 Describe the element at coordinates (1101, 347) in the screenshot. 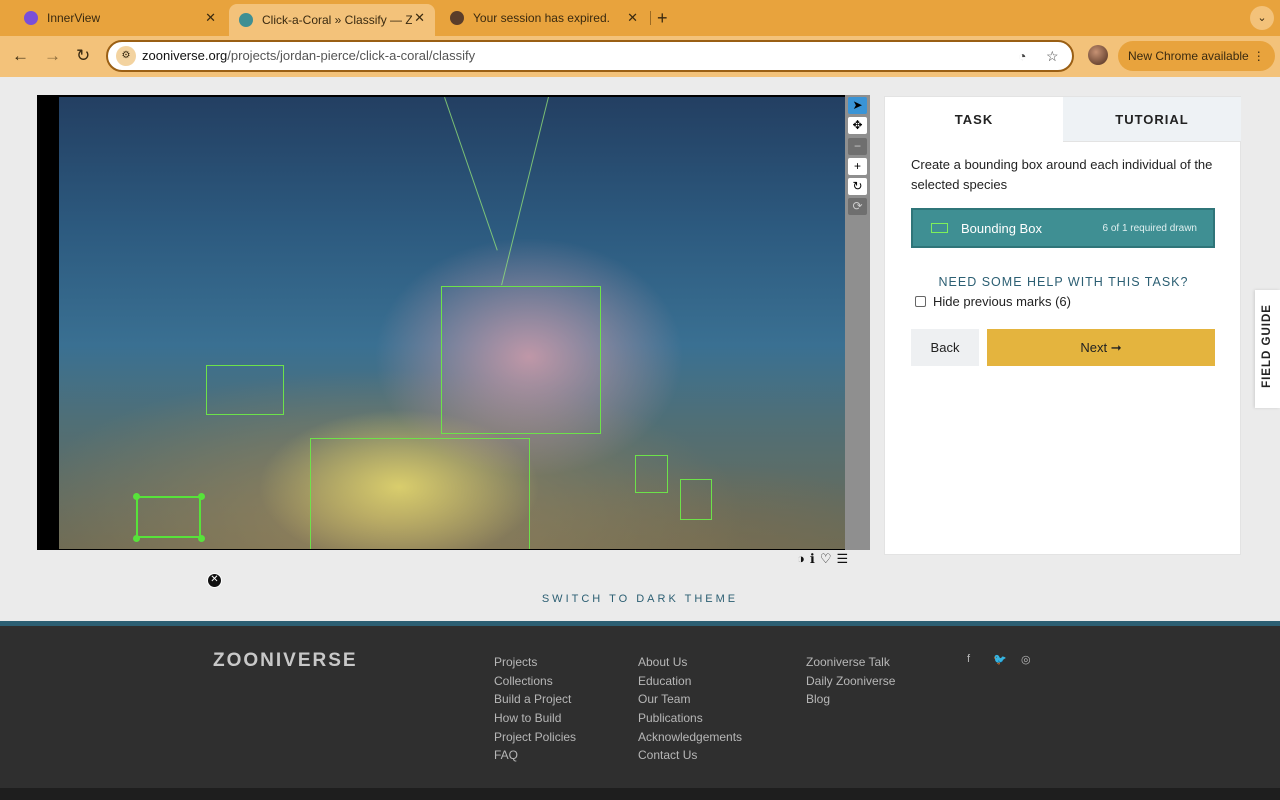

I see `next-button: Next ➞` at that location.